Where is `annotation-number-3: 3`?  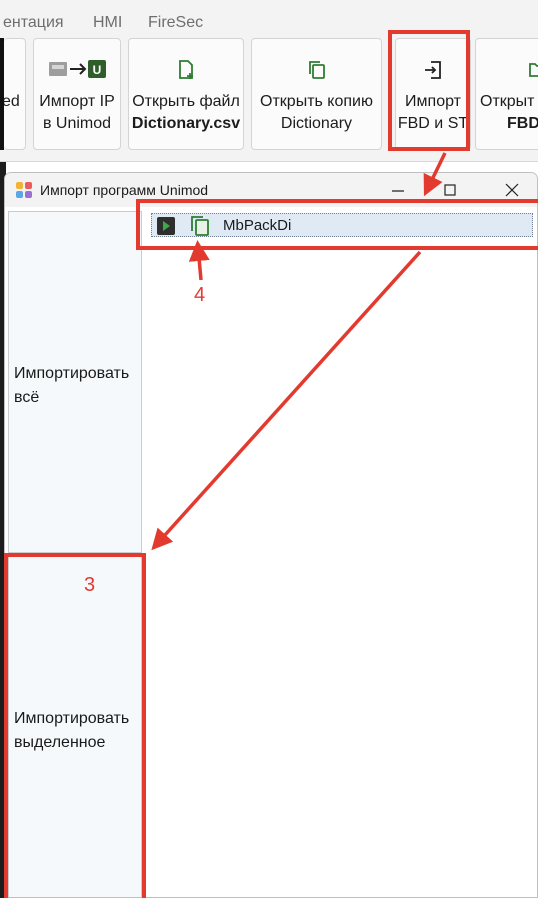
annotation-number-3: 3 is located at coordinates (90, 585).